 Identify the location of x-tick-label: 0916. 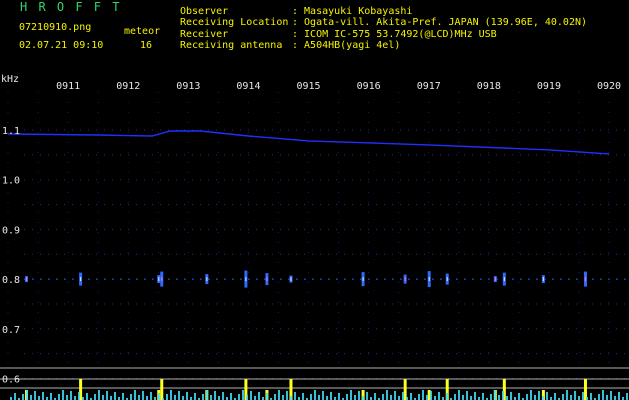
(369, 86).